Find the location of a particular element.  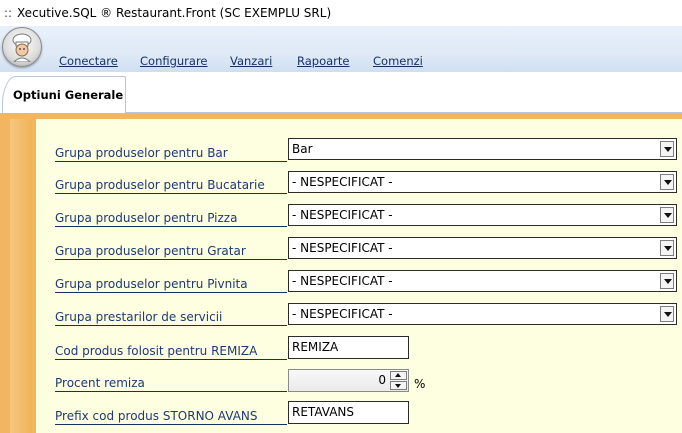

select-grupa-pivnita: - NESPECIFICAT - is located at coordinates (482, 281).